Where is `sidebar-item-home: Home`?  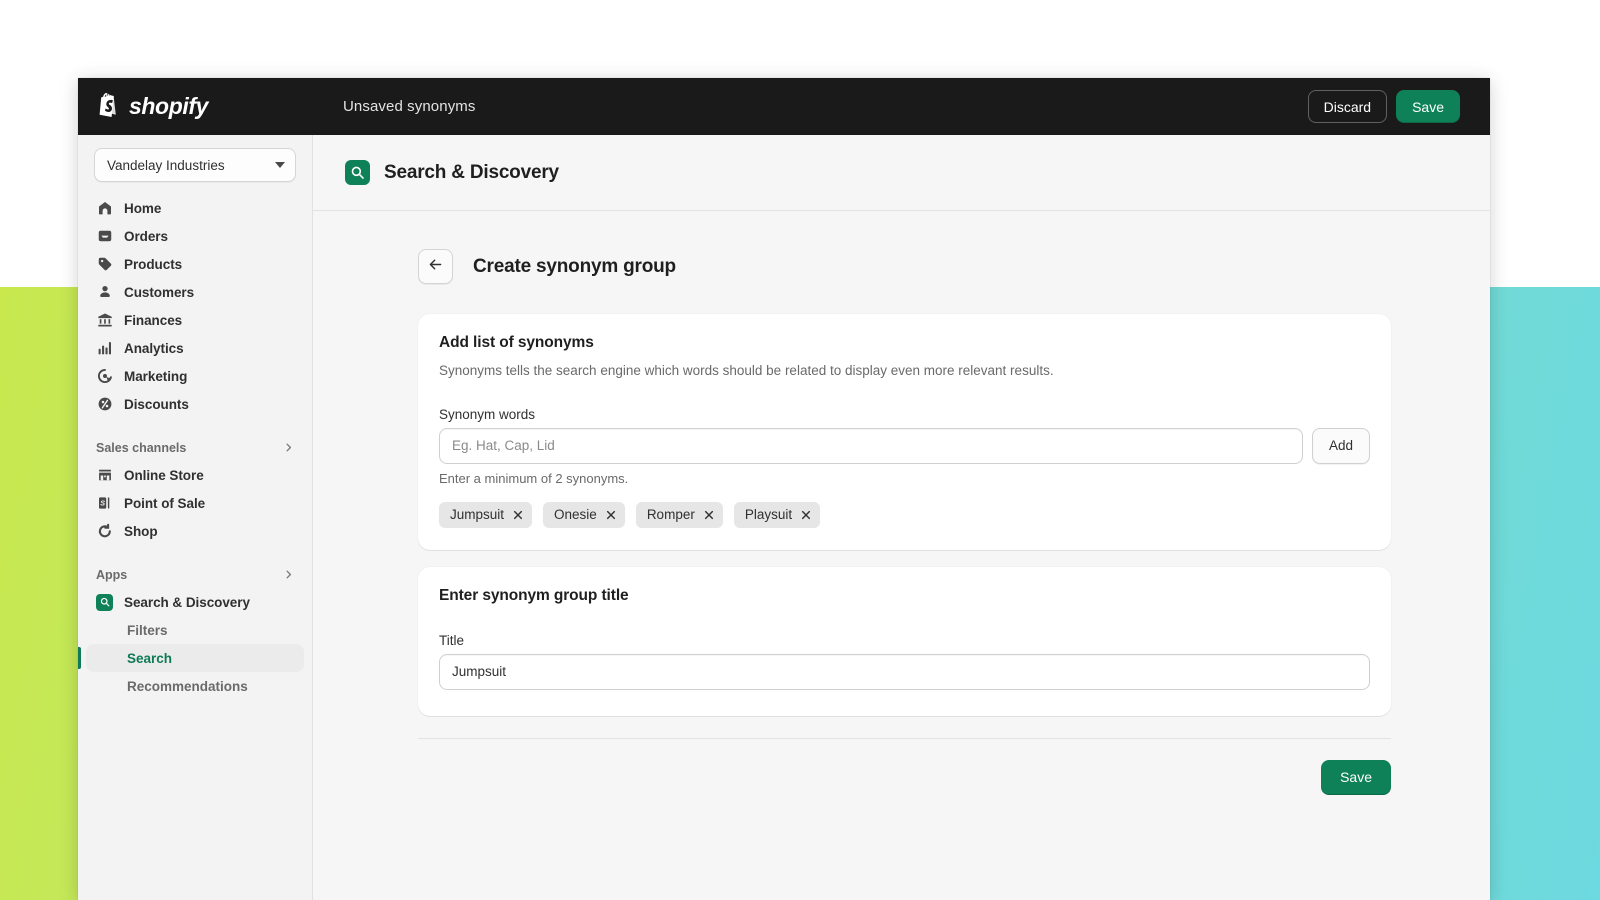 sidebar-item-home: Home is located at coordinates (195, 208).